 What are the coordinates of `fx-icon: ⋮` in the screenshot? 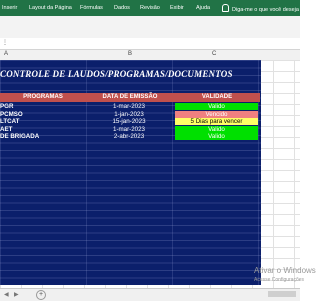 It's located at (5, 43).